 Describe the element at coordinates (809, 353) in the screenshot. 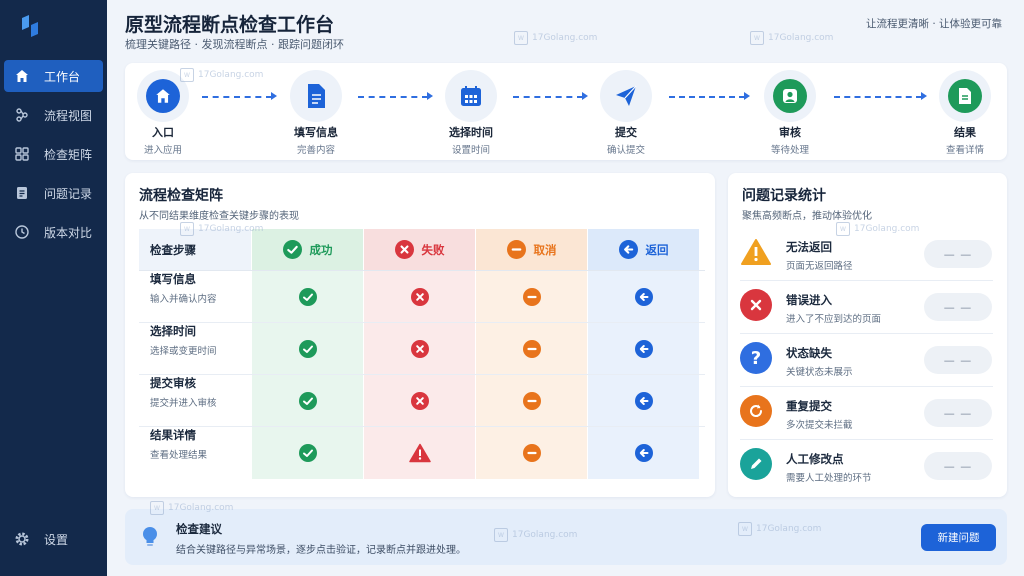

I see `issue-title: 状态缺失` at that location.